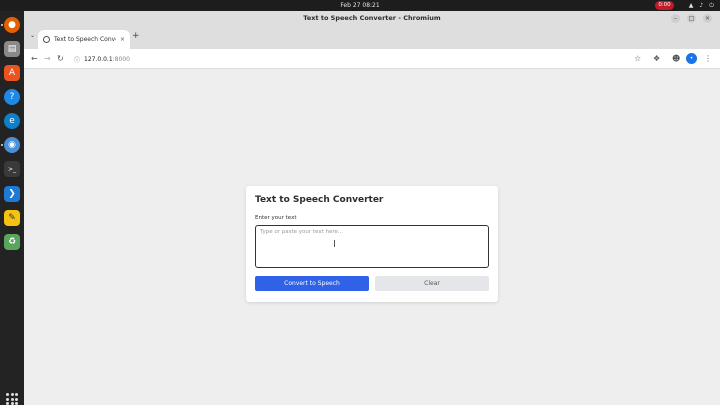 This screenshot has height=405, width=720. Describe the element at coordinates (656, 58) in the screenshot. I see `extensions-icon: ❖` at that location.